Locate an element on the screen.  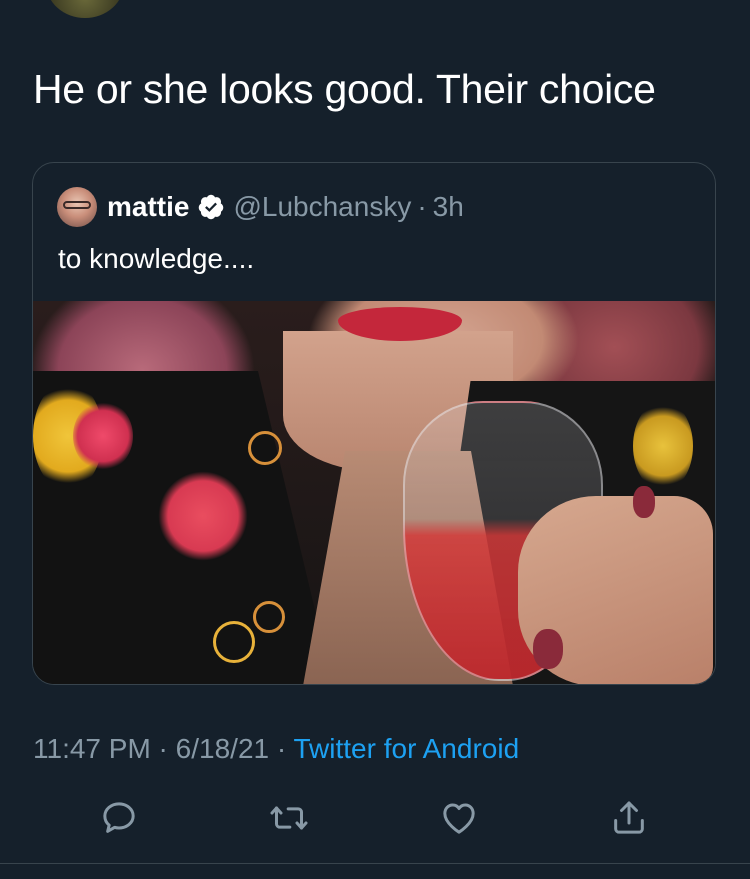
quoted-author-avatar is located at coordinates (77, 207).